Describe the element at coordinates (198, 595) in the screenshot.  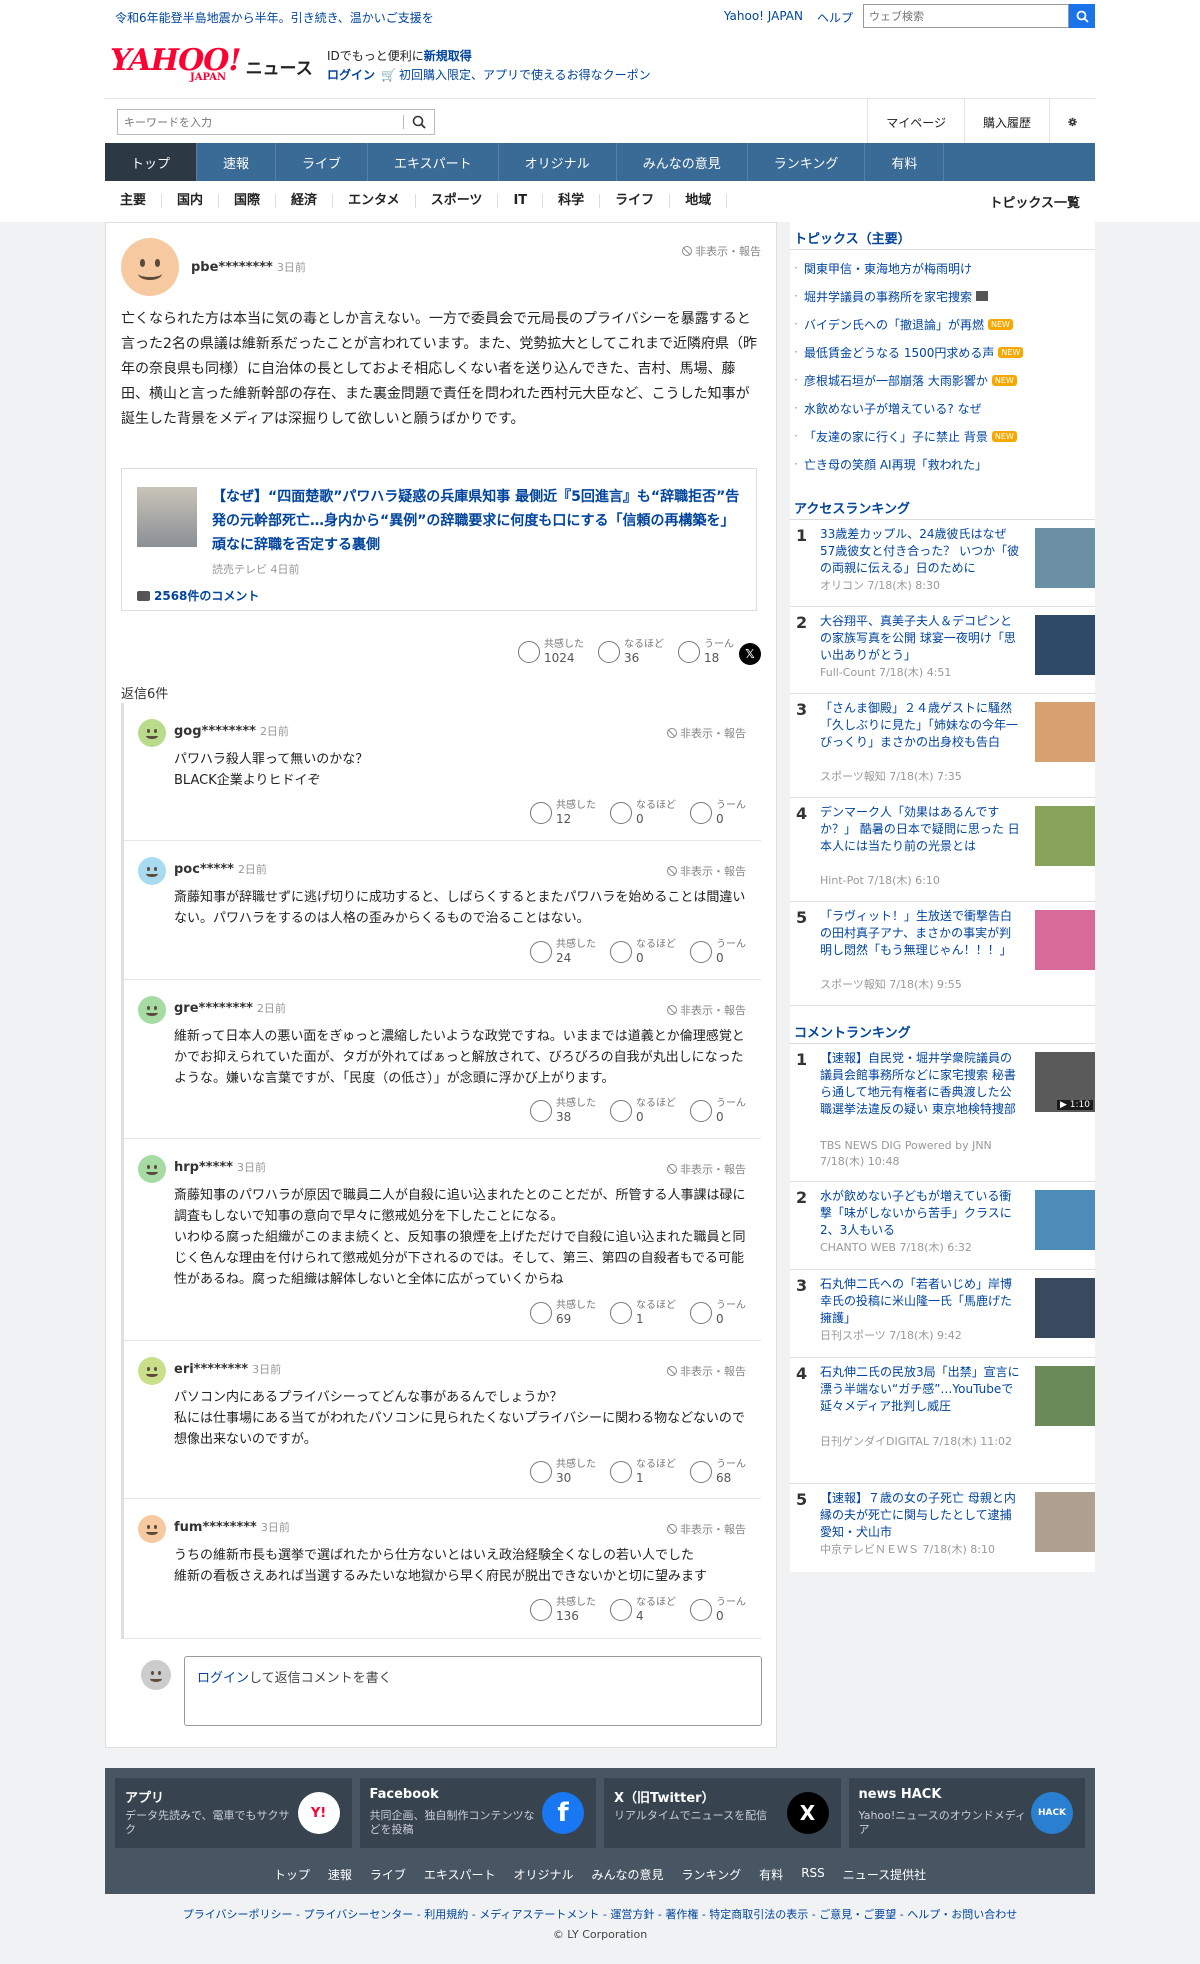
I see `article-comment-count: 2568件のコメント` at that location.